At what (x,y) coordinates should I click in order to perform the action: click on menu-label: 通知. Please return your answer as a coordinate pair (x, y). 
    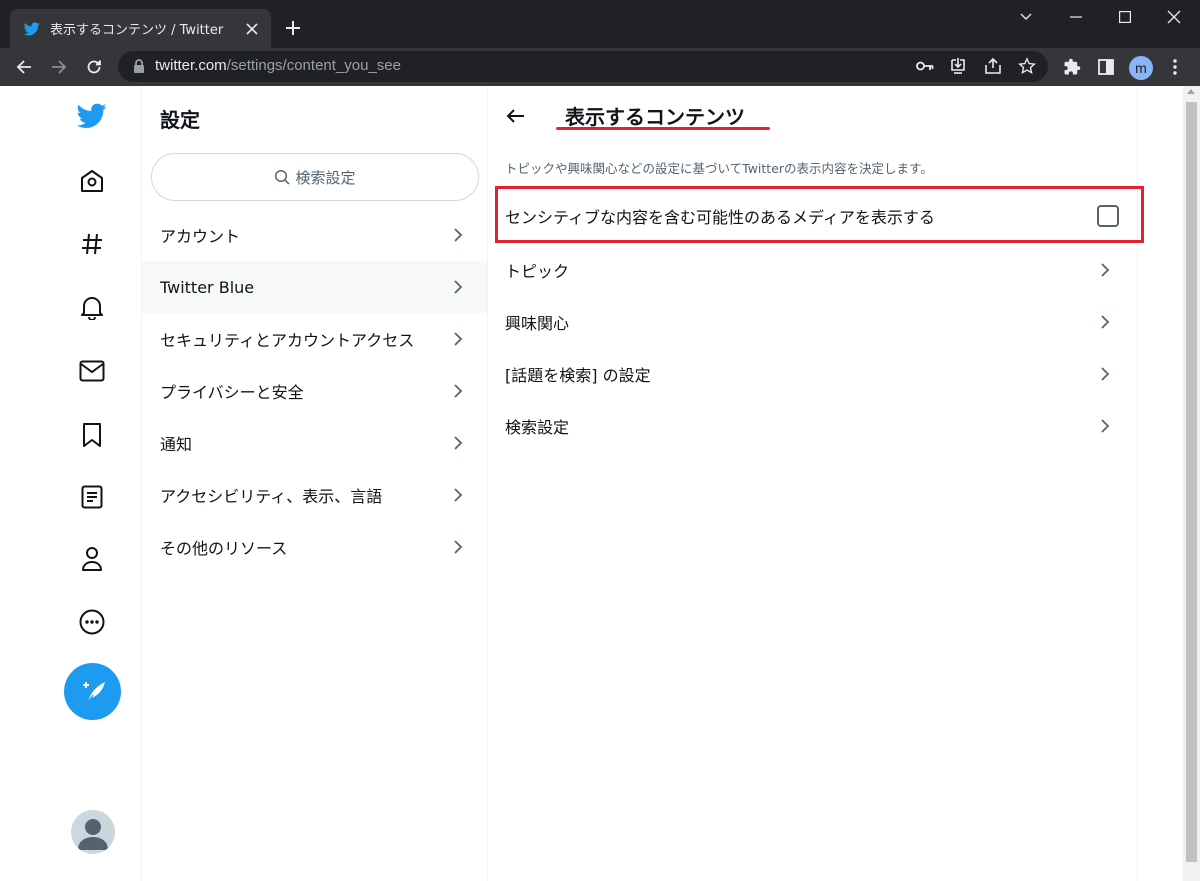
    Looking at the image, I should click on (176, 444).